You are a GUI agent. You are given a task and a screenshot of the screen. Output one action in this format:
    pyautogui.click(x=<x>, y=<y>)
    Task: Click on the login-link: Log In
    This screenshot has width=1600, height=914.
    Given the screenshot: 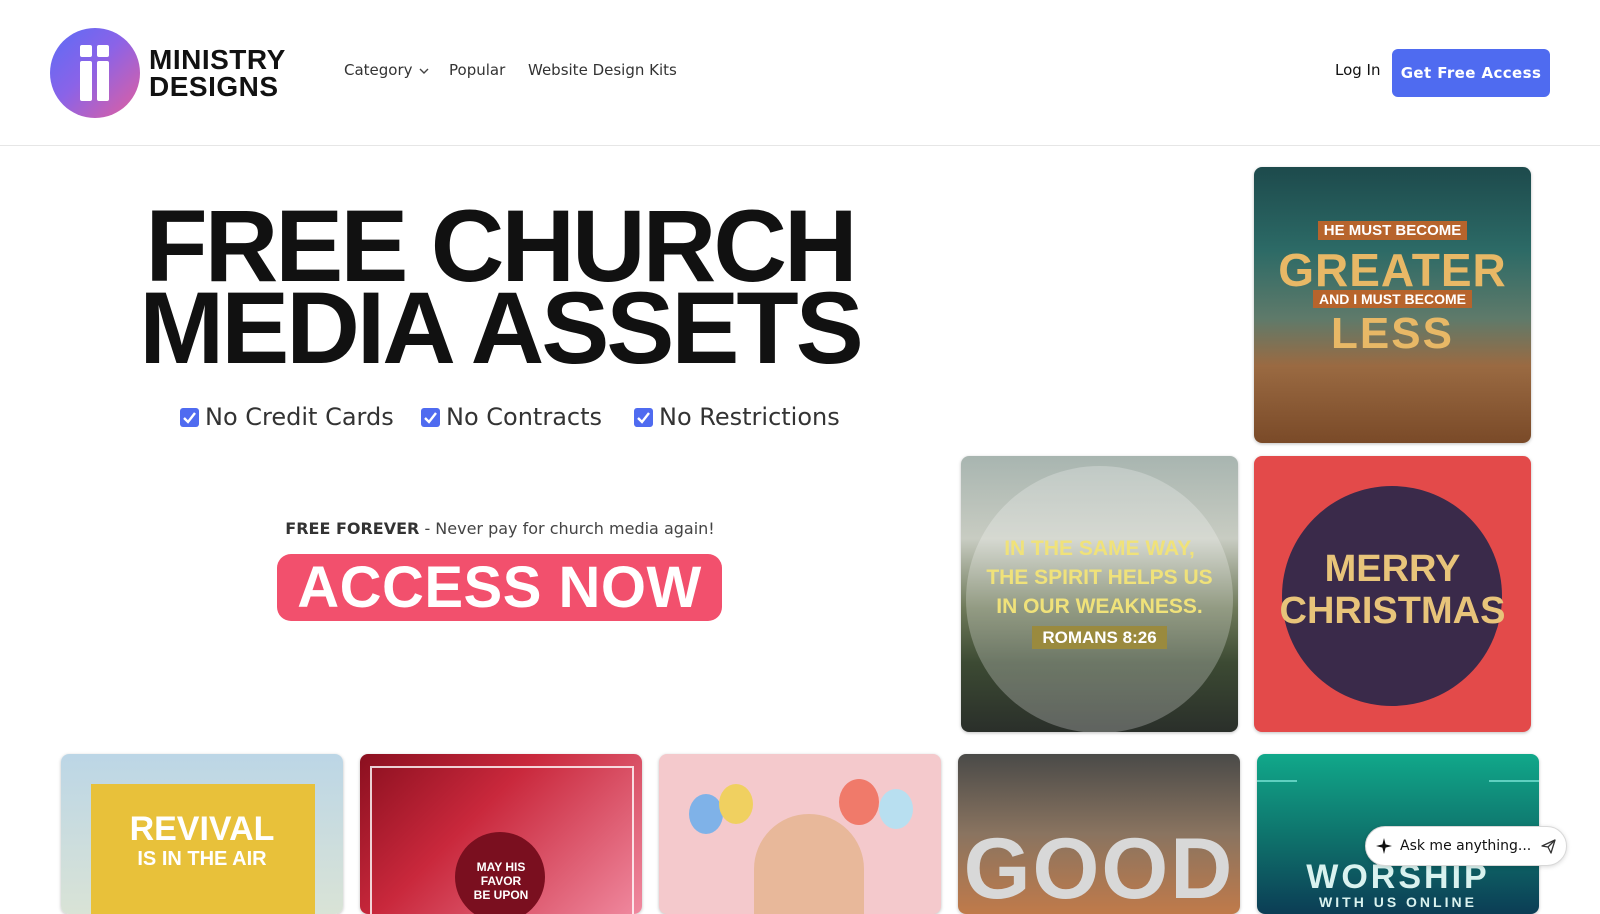 What is the action you would take?
    pyautogui.click(x=1358, y=70)
    